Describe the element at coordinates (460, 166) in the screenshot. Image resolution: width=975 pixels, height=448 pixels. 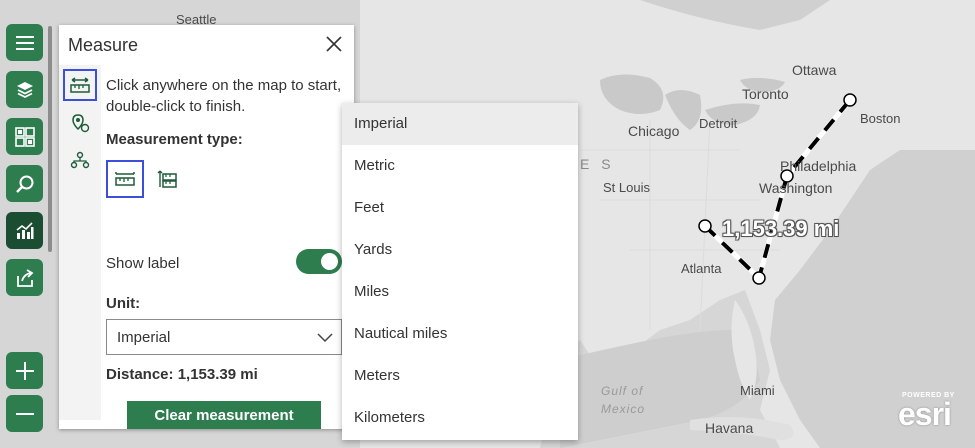
I see `unit-option-metric: Metric` at that location.